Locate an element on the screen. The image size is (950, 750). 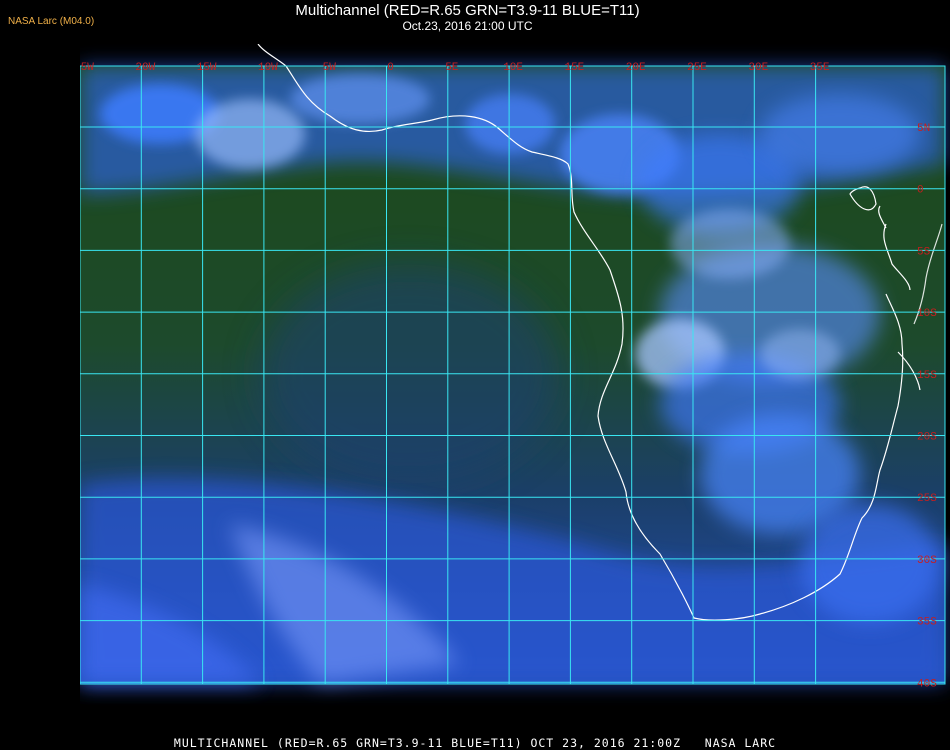
longitude-label: 0 is located at coordinates (390, 68).